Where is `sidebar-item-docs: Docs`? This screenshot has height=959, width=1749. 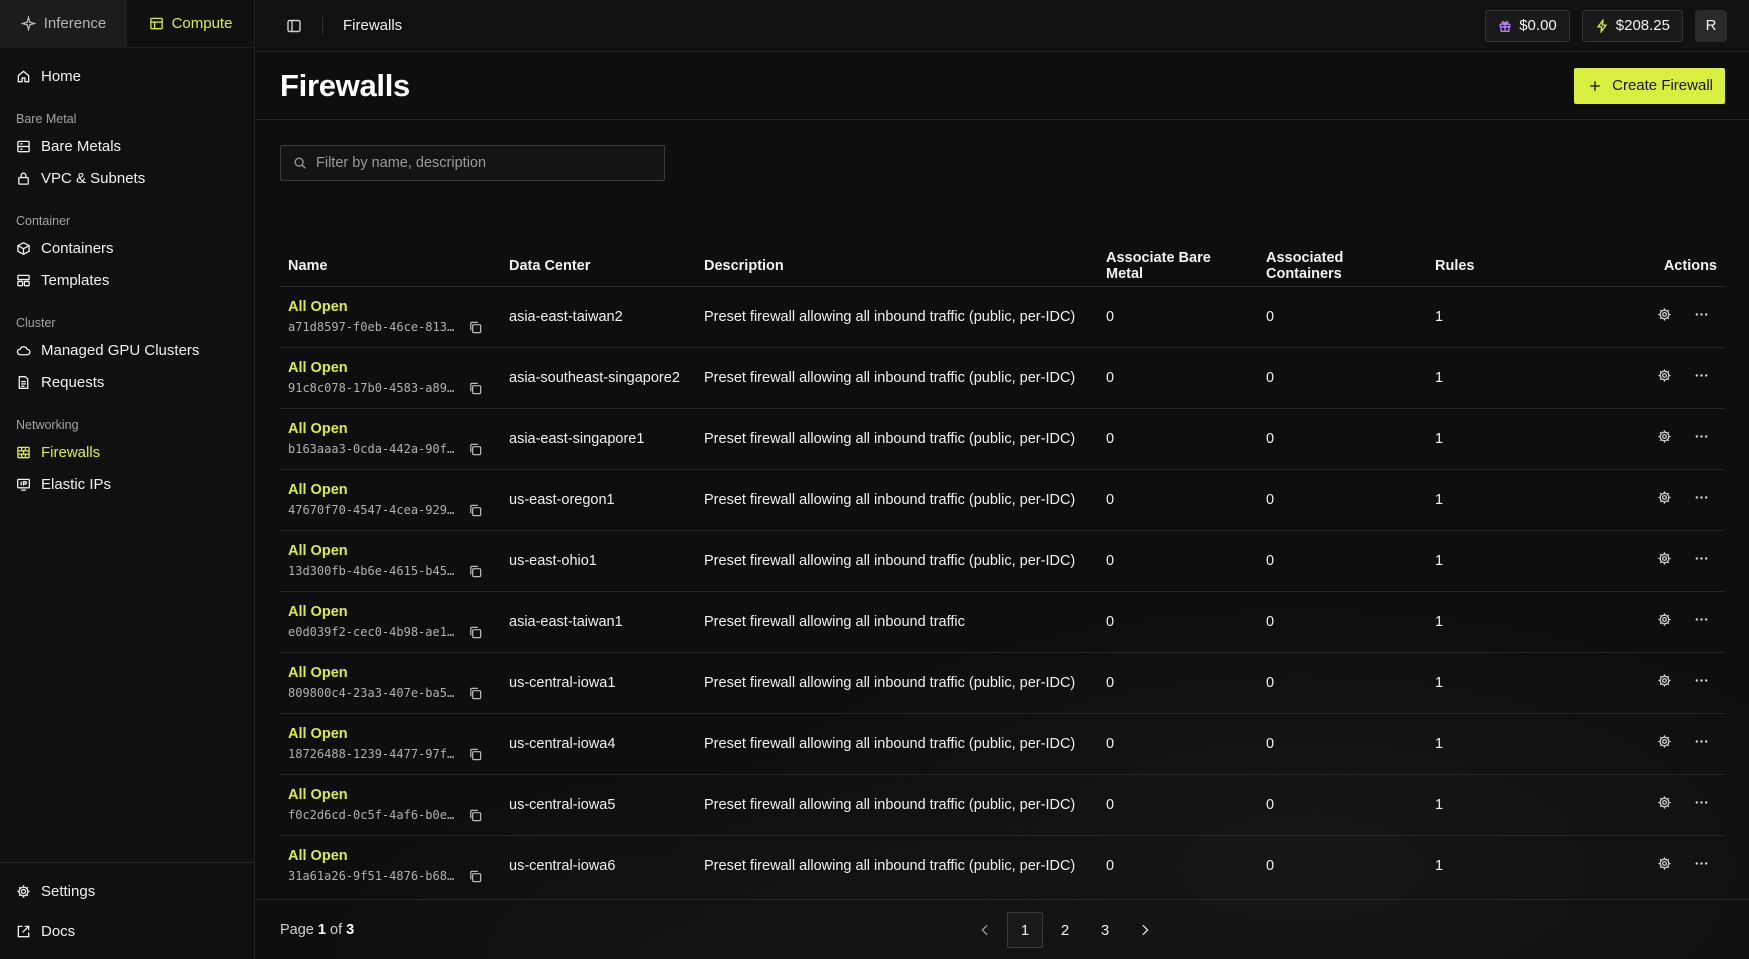
sidebar-item-docs: Docs is located at coordinates (127, 931).